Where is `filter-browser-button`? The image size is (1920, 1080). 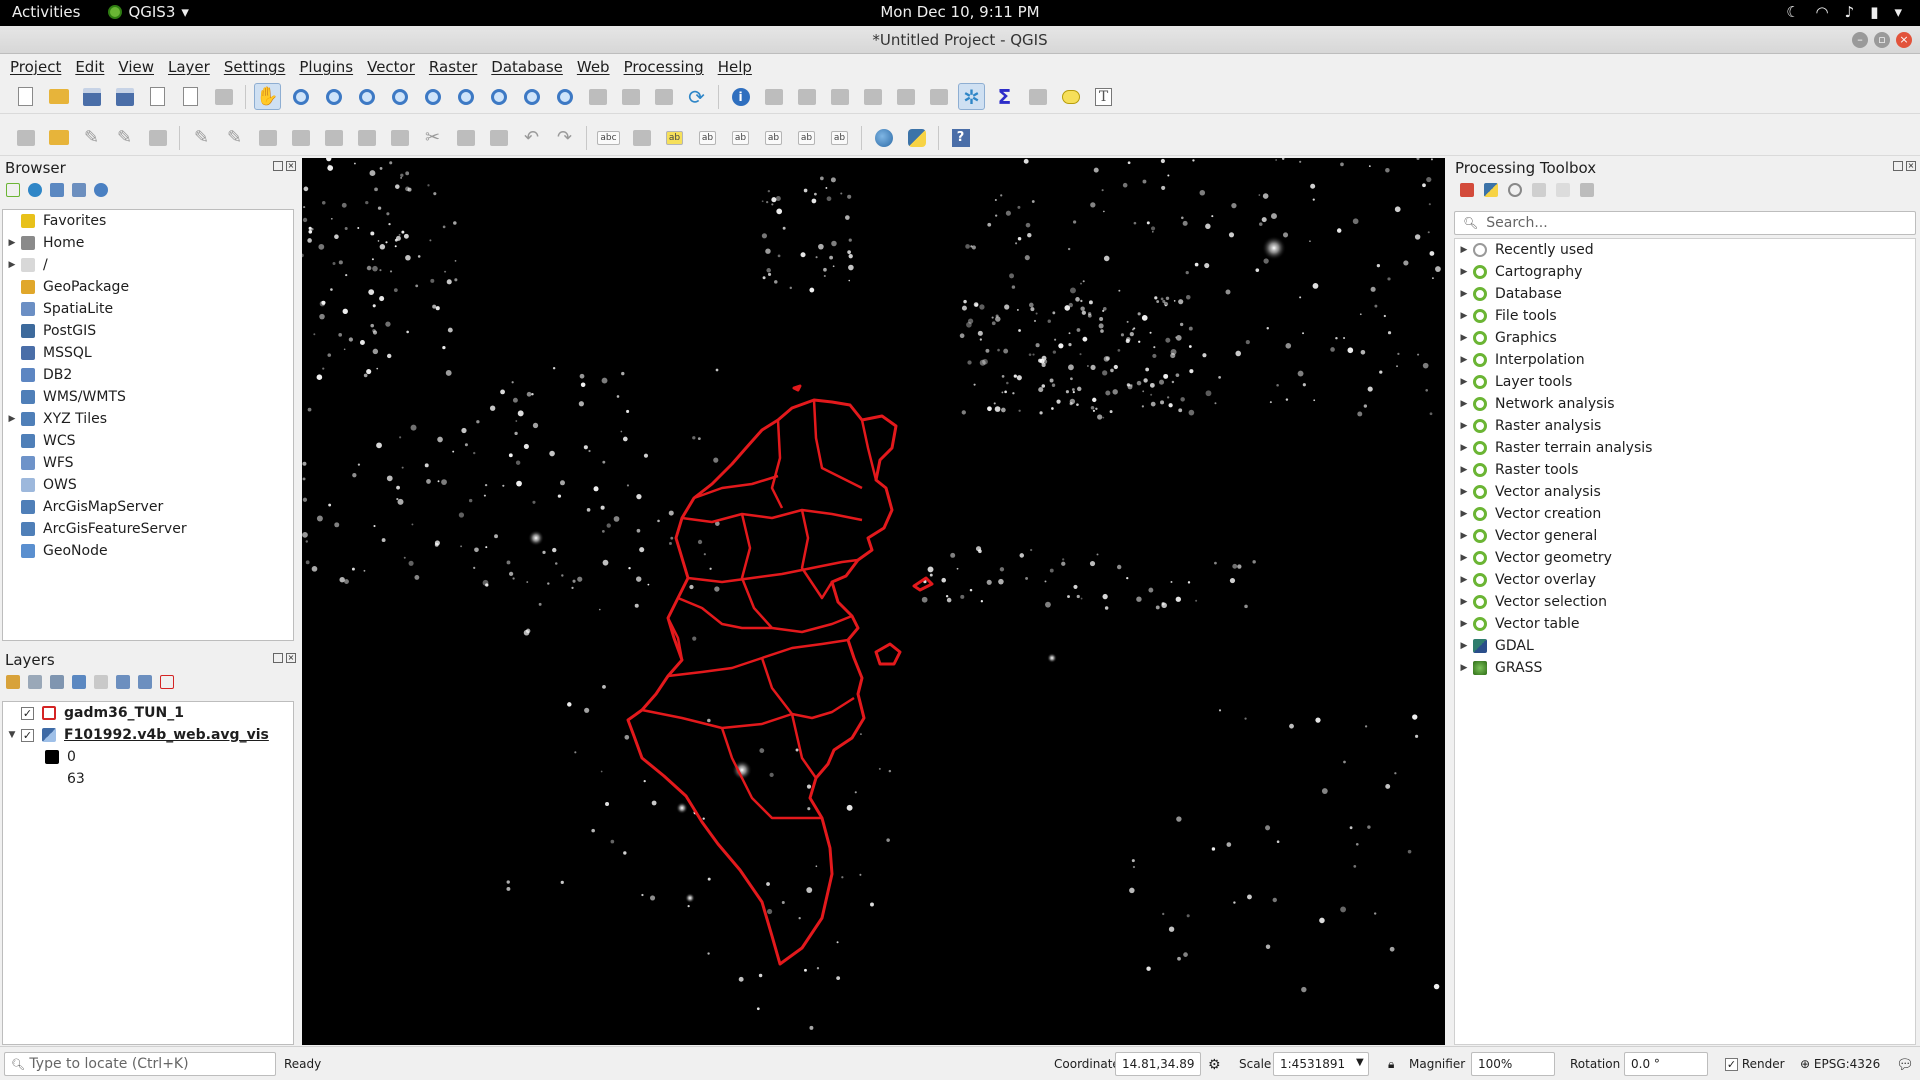
filter-browser-button is located at coordinates (57, 190).